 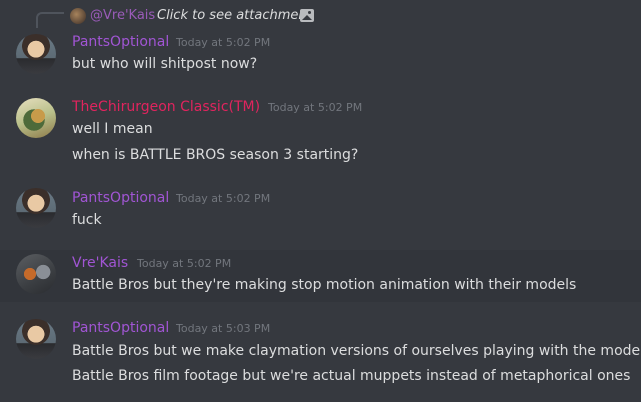 I want to click on reply-avatar, so click(x=78, y=16).